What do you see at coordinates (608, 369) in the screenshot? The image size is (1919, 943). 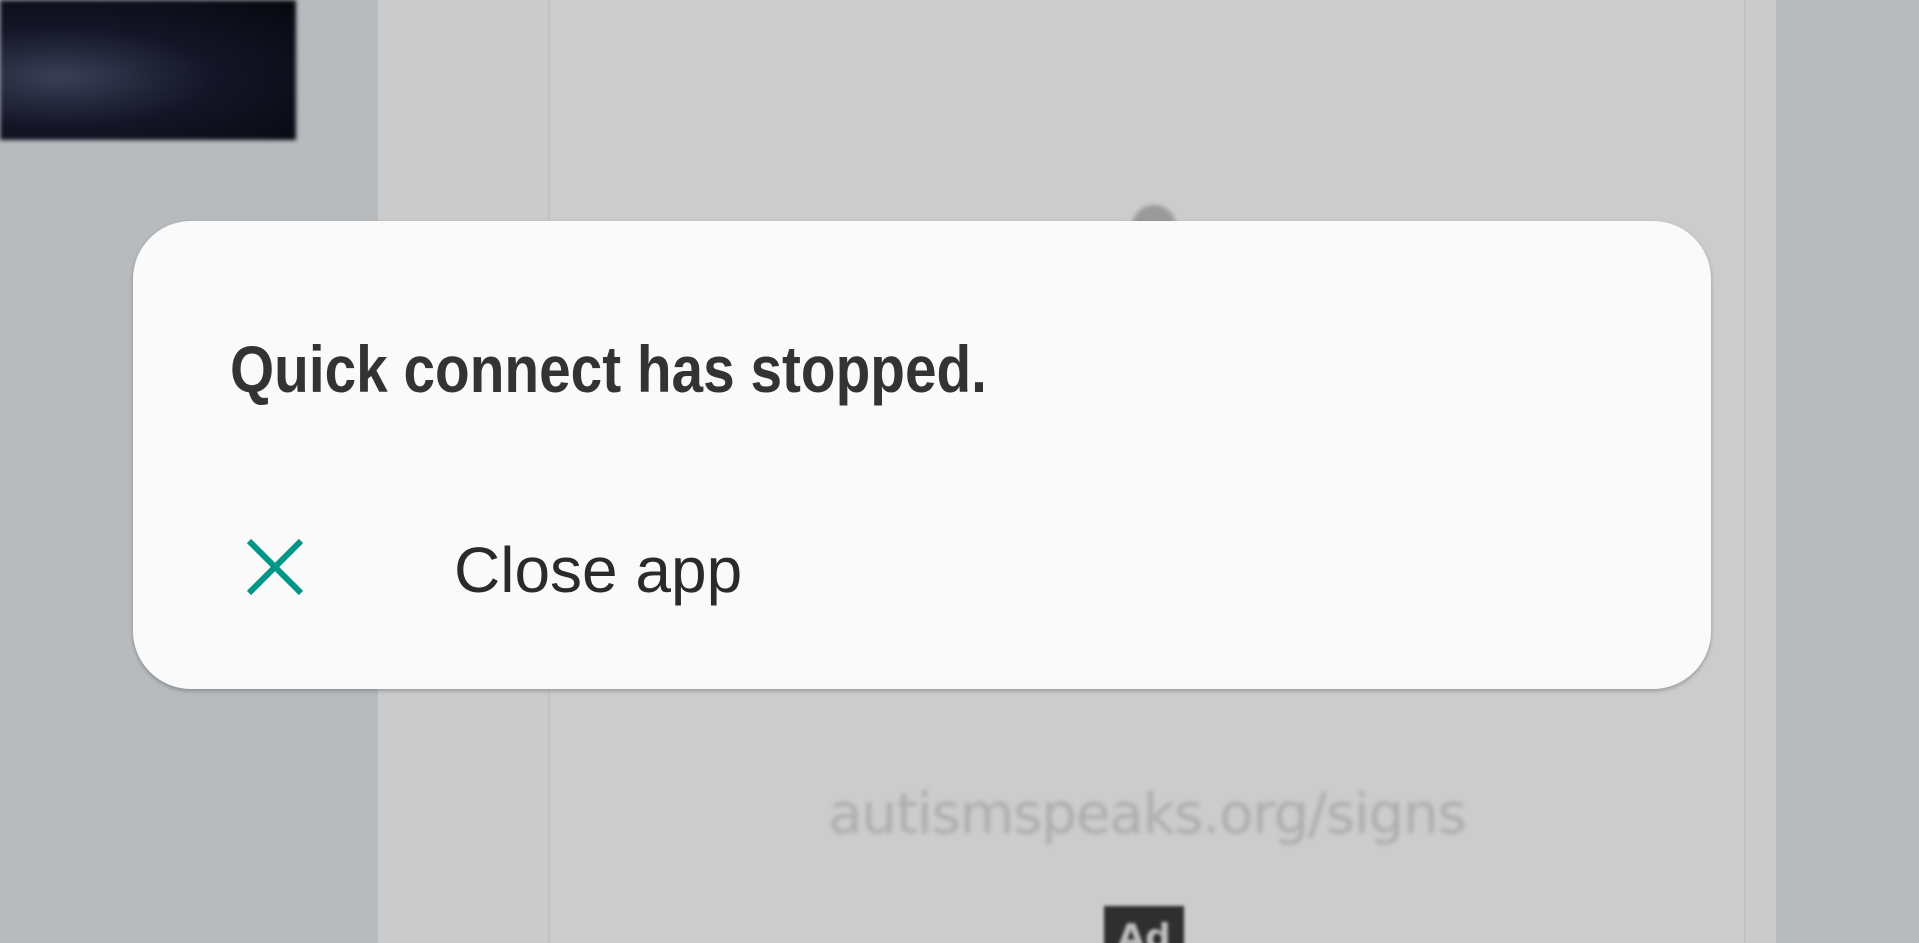 I see `dialog-title: Quick connect has stopped.` at bounding box center [608, 369].